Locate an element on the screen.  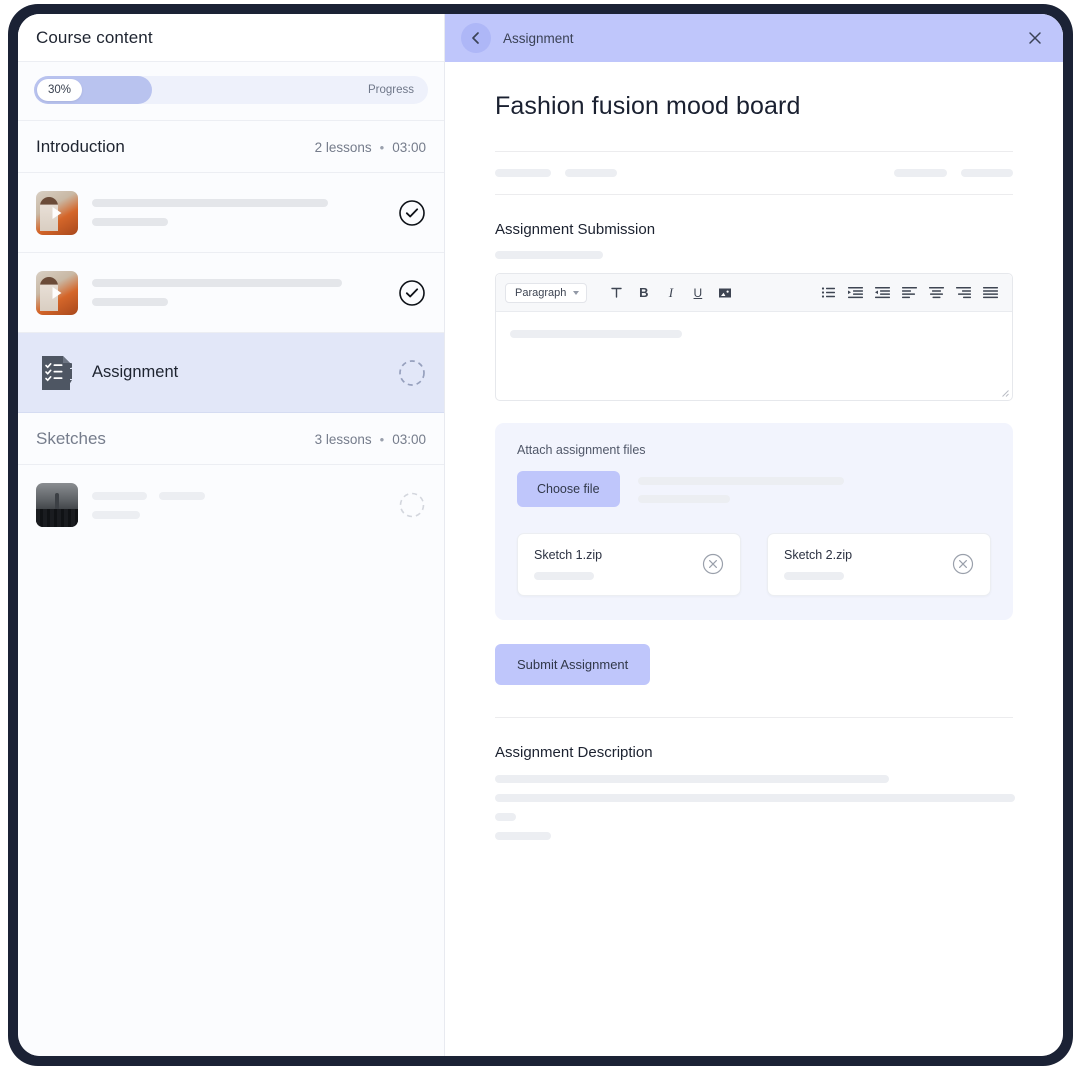
align-left-icon is located at coordinates (909, 292).